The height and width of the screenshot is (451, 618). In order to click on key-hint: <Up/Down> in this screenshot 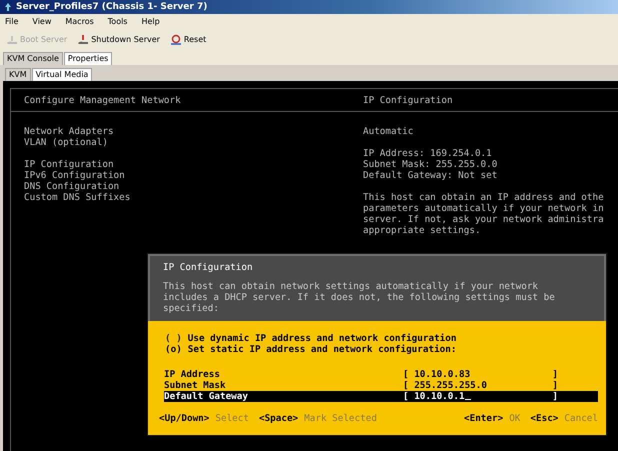, I will do `click(184, 418)`.